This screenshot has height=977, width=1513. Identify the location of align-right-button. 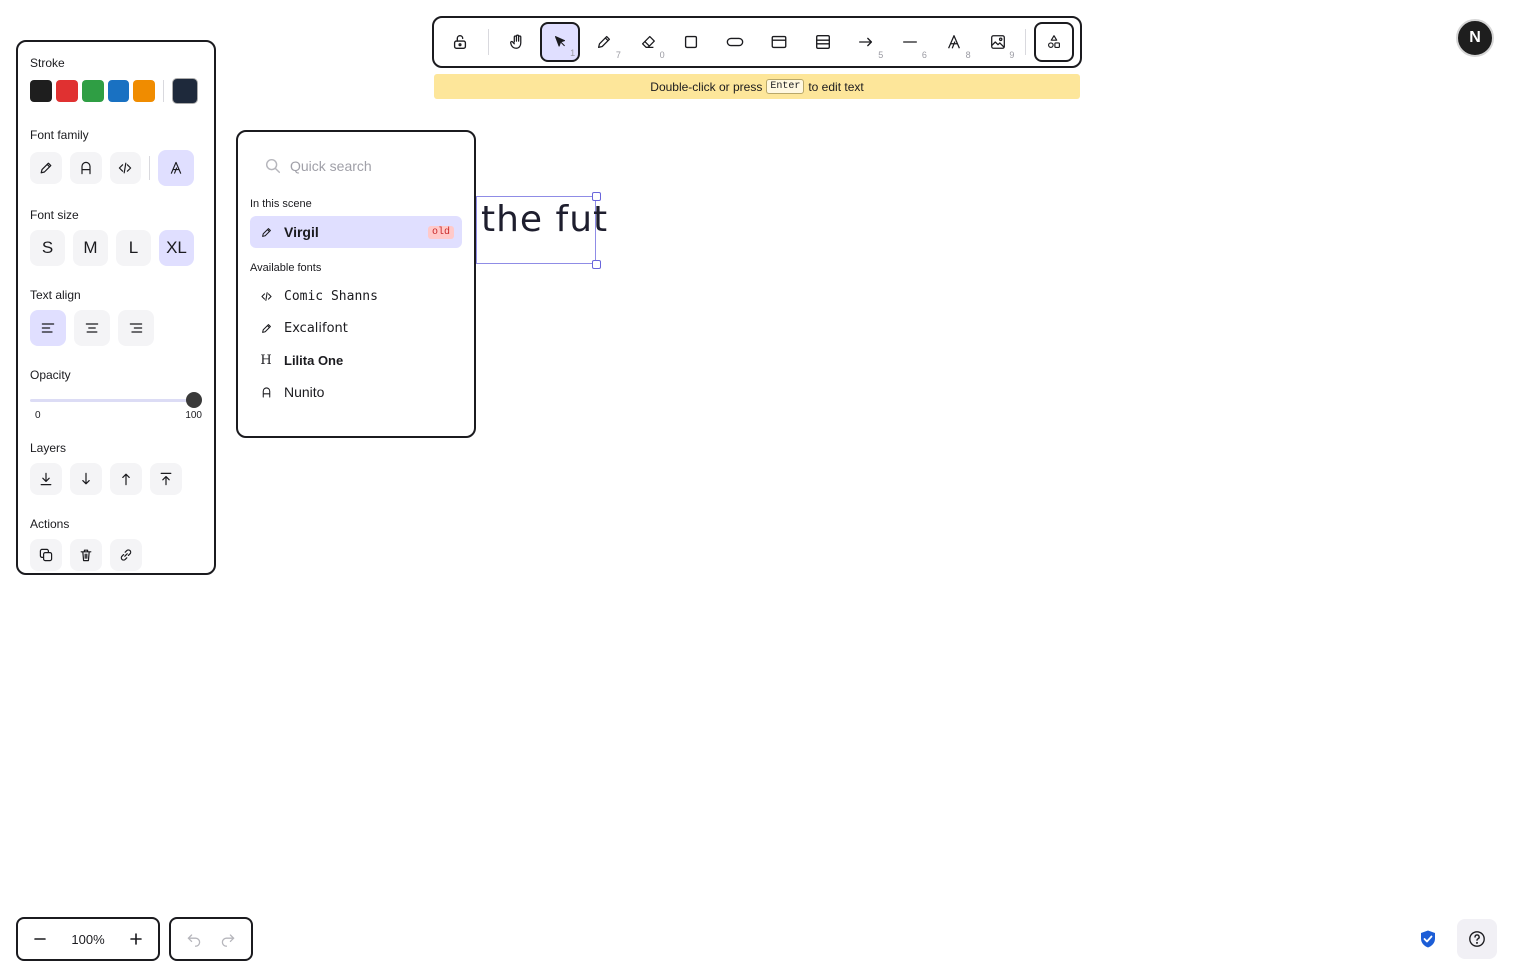
(136, 328).